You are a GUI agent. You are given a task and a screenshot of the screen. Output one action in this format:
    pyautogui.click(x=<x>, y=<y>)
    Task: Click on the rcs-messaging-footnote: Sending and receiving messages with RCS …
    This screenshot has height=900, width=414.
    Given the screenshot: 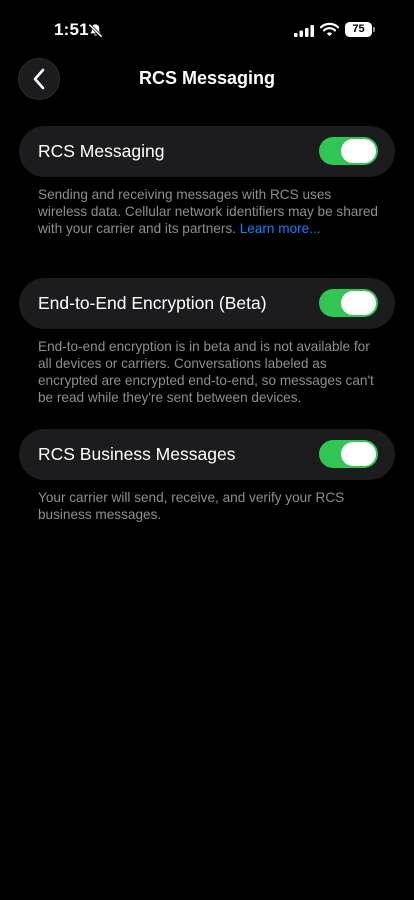 What is the action you would take?
    pyautogui.click(x=208, y=211)
    